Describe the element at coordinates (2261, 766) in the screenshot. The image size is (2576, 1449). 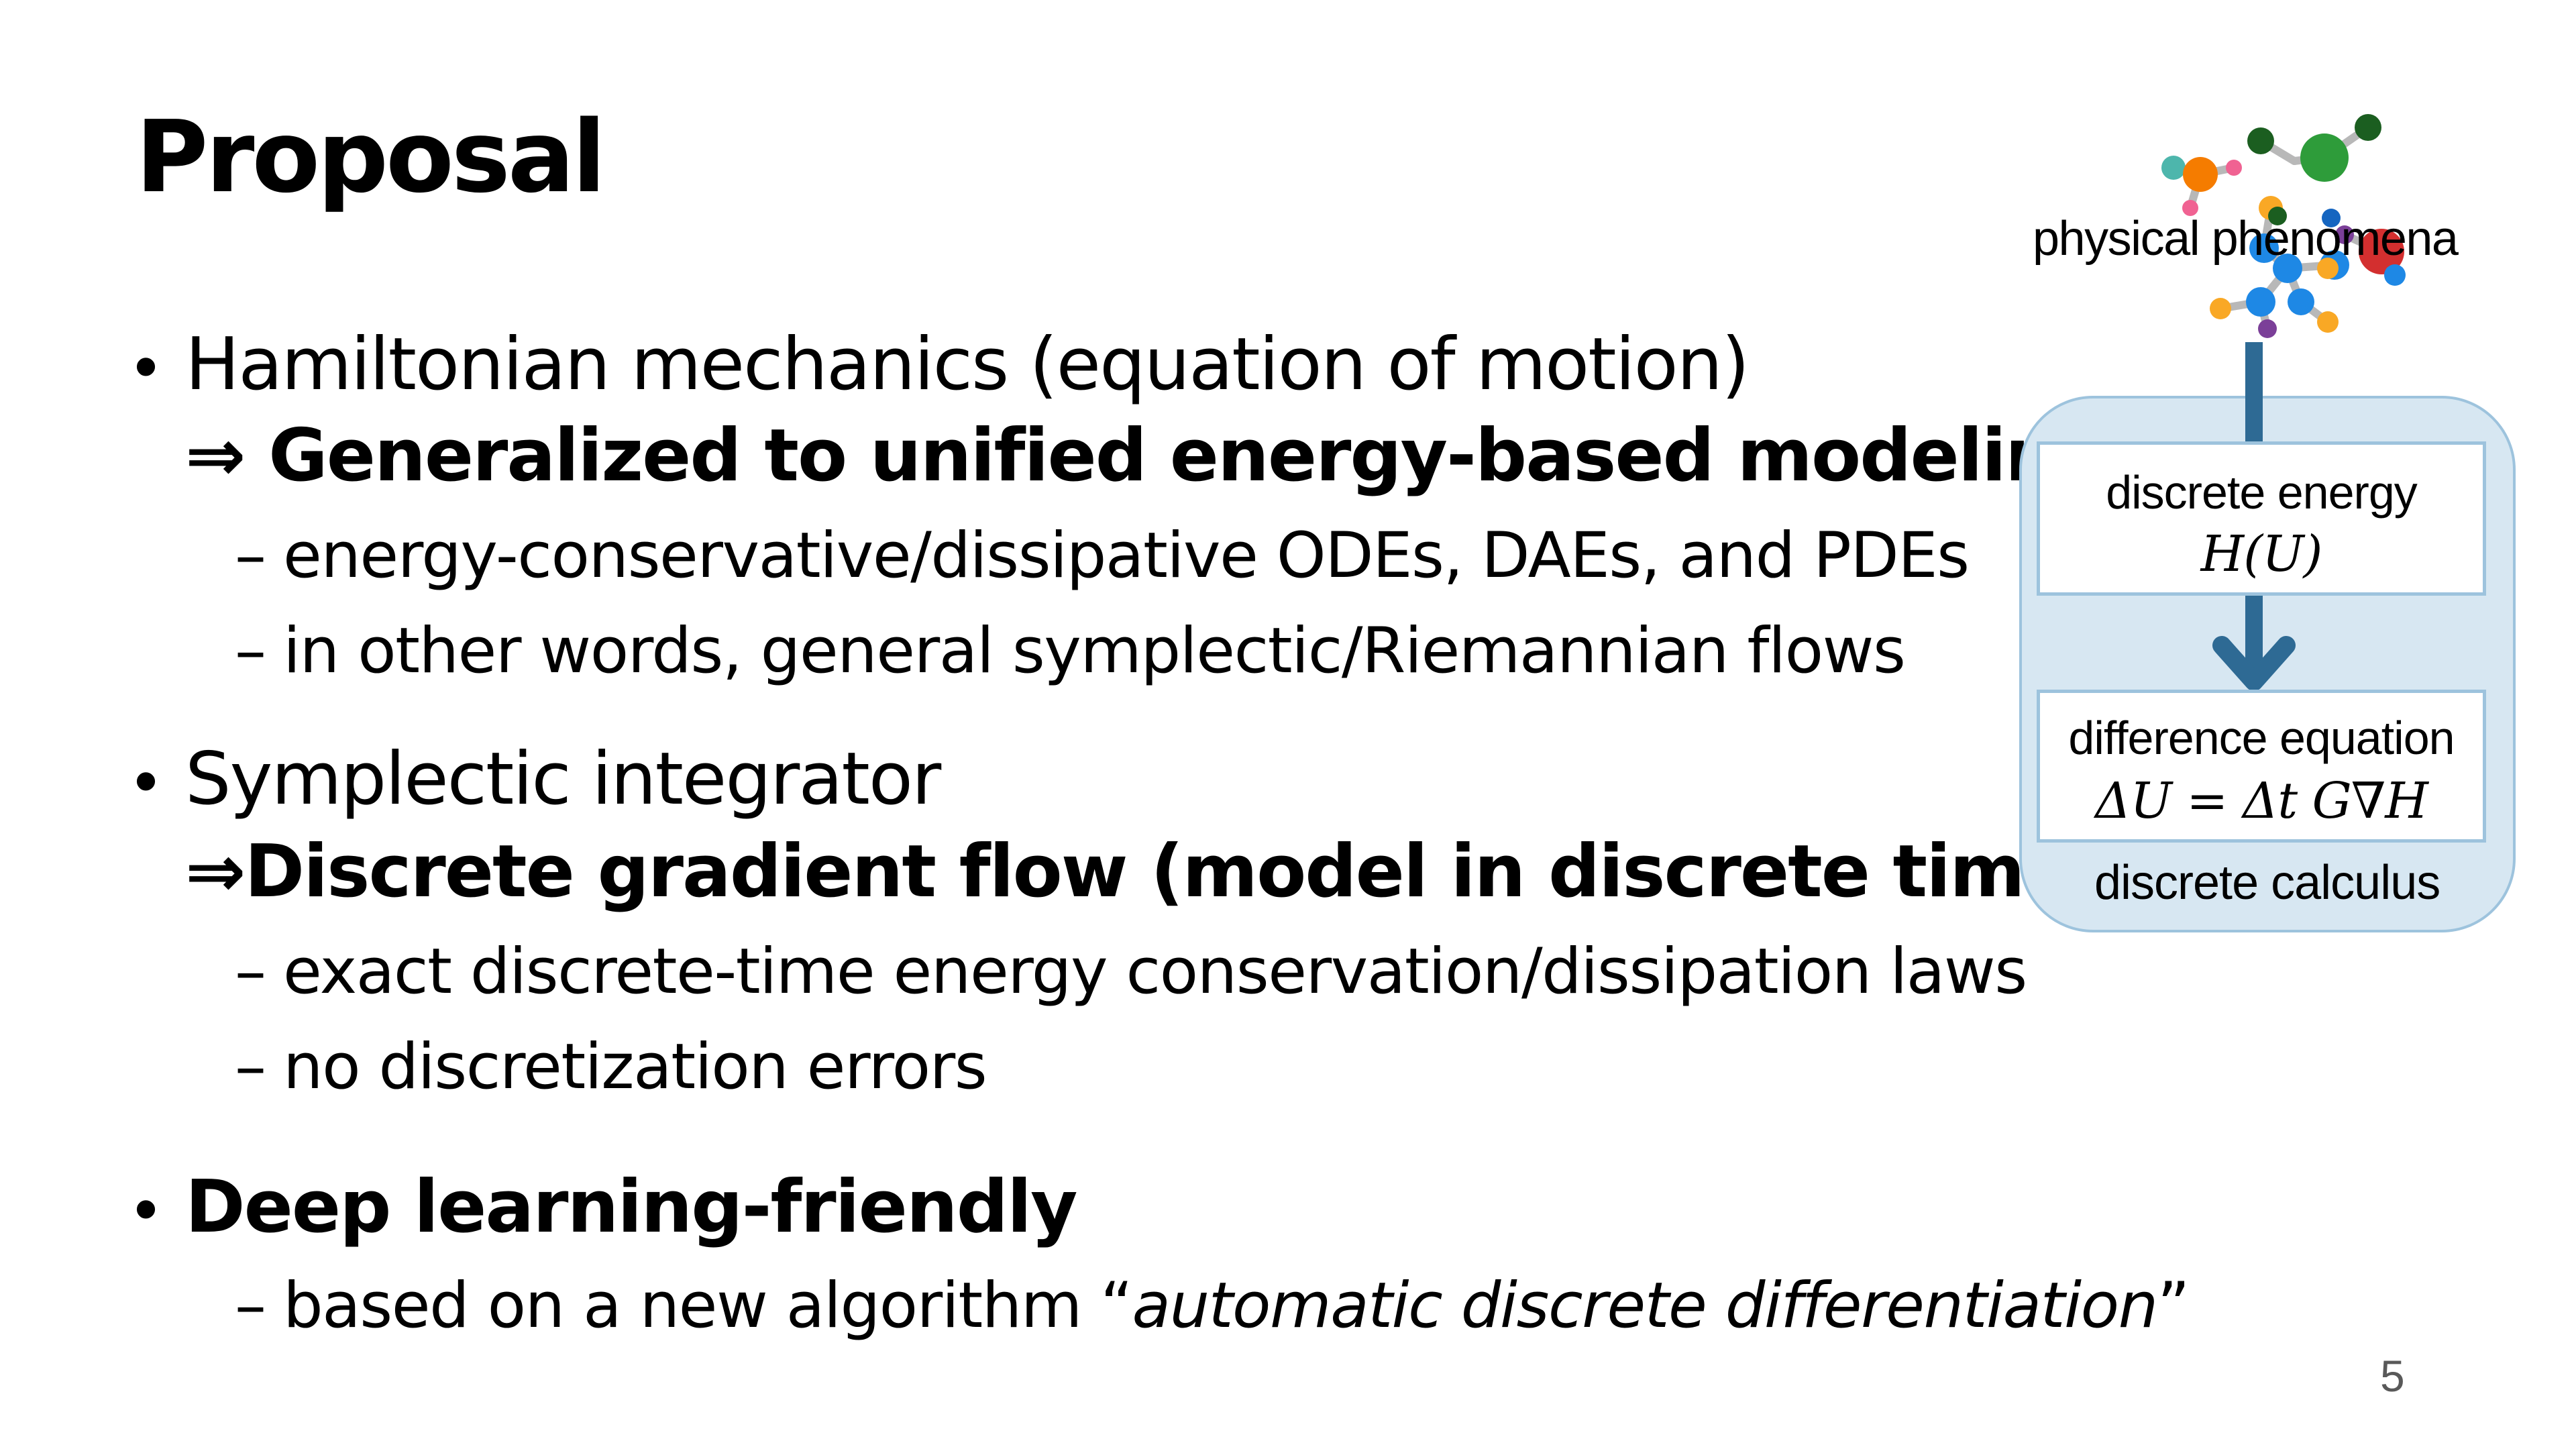
I see `difference-equation-box: difference equation ΔU = Δt G∇H` at that location.